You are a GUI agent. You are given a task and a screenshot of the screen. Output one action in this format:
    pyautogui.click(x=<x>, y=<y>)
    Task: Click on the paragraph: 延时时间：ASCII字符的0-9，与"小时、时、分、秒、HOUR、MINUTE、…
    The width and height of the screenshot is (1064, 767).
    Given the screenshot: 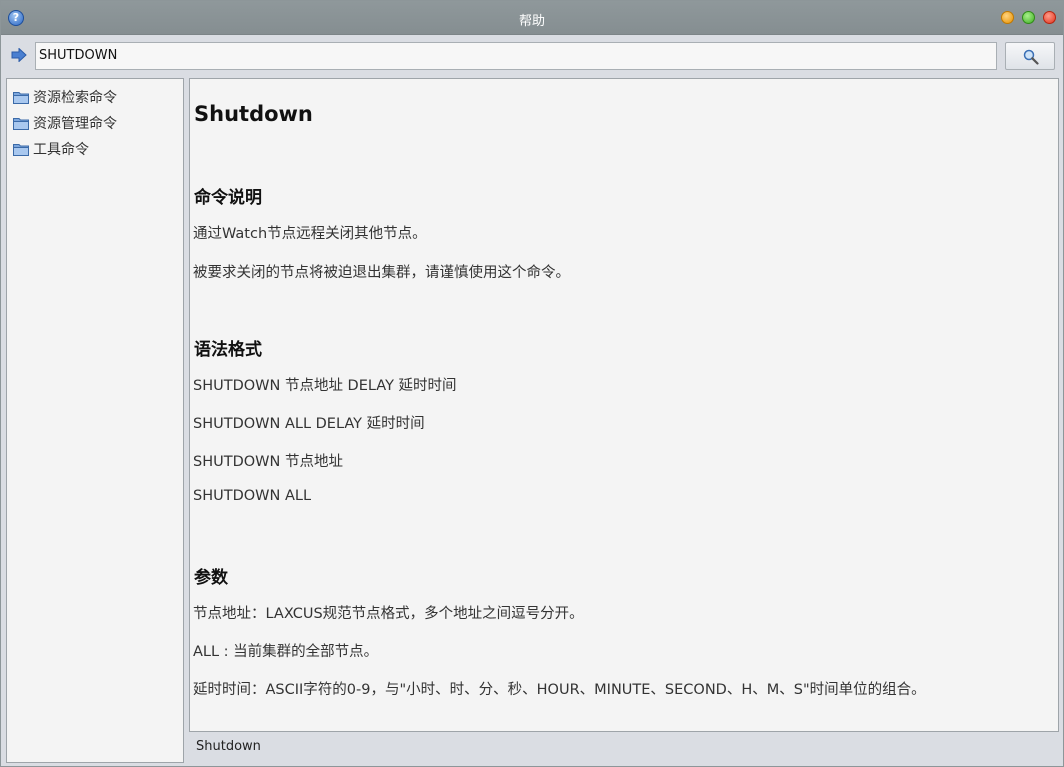 What is the action you would take?
    pyautogui.click(x=559, y=690)
    